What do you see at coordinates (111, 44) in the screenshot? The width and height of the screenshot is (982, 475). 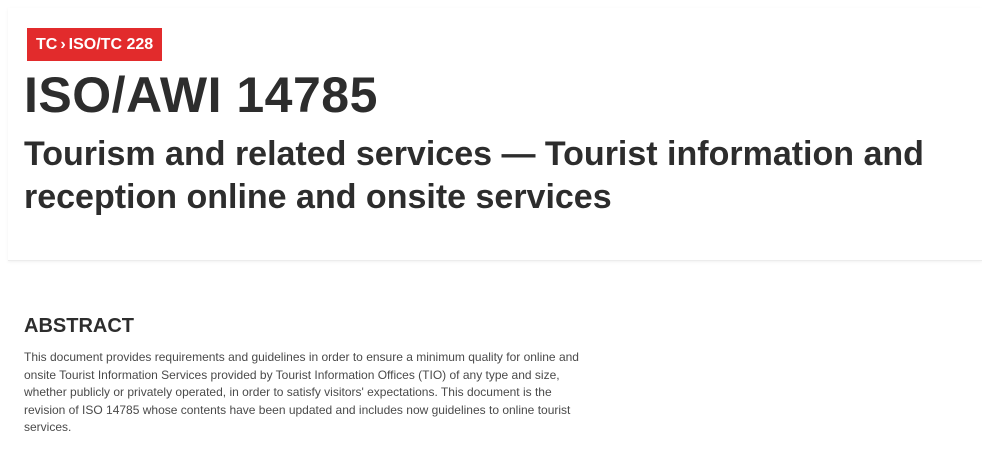 I see `breadcrumb-item-iso-tc-228: ISO/TC 228` at bounding box center [111, 44].